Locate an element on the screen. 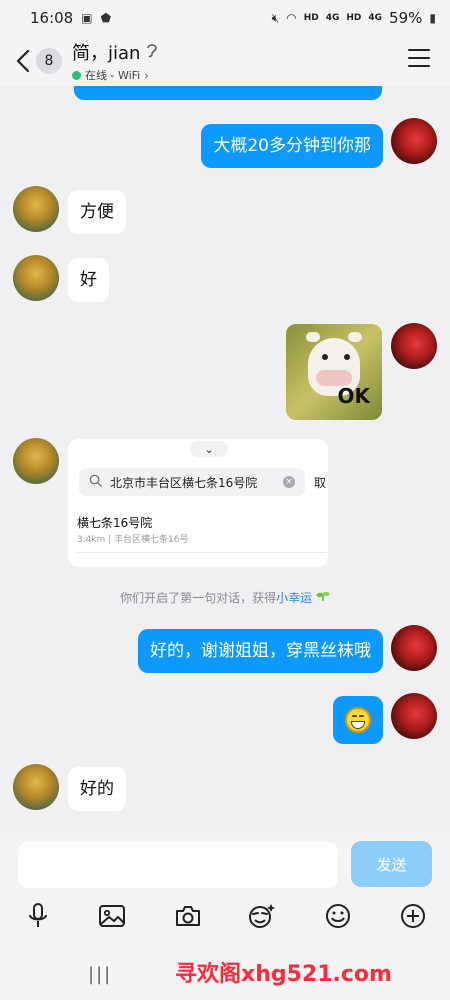 Image resolution: width=450 pixels, height=1000 pixels. network-label-2: 4G is located at coordinates (375, 18).